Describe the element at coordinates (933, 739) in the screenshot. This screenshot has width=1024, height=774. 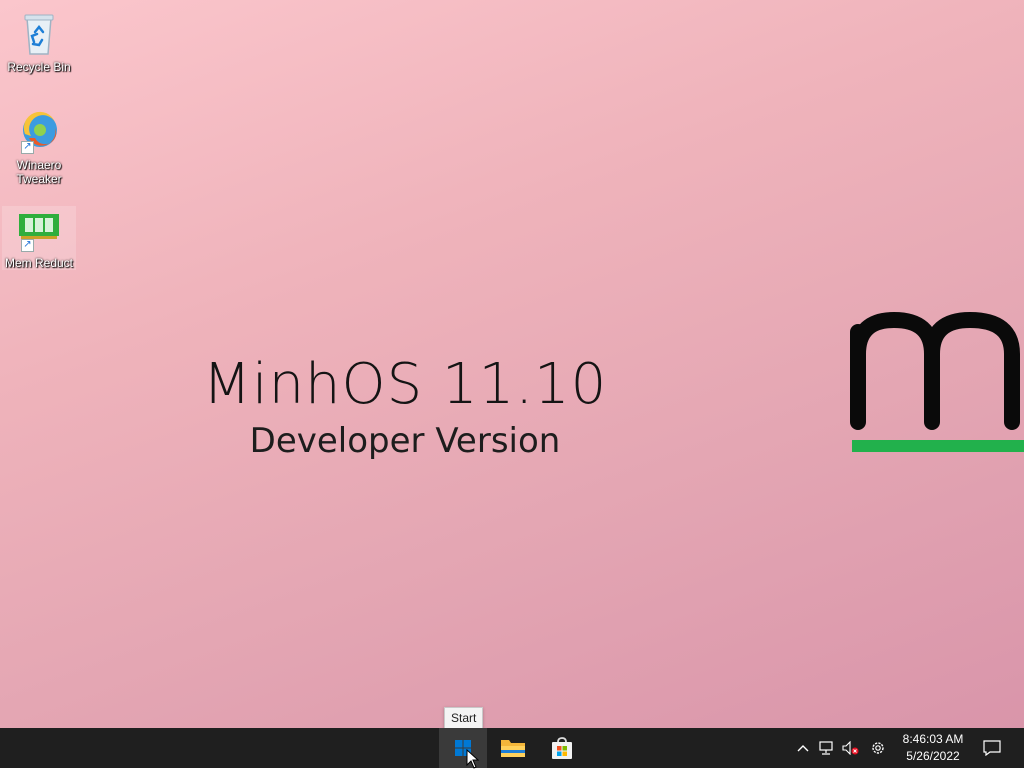
I see `clock-time: 8:46:03 AM` at that location.